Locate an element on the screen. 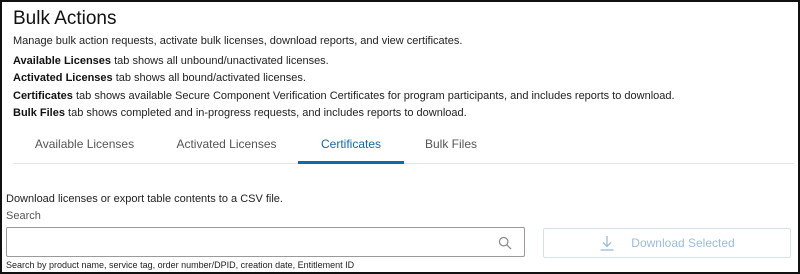 The height and width of the screenshot is (274, 800). download-selected-button: Download Selected is located at coordinates (667, 243).